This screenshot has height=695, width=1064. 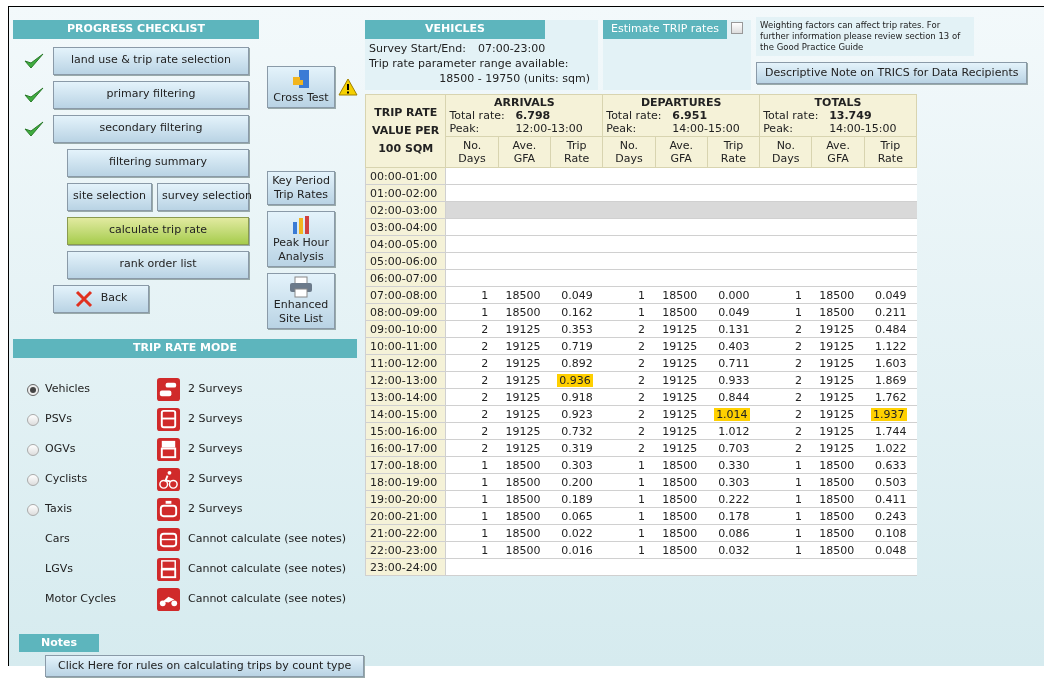 I want to click on group-title: ARRIVALS, so click(x=524, y=102).